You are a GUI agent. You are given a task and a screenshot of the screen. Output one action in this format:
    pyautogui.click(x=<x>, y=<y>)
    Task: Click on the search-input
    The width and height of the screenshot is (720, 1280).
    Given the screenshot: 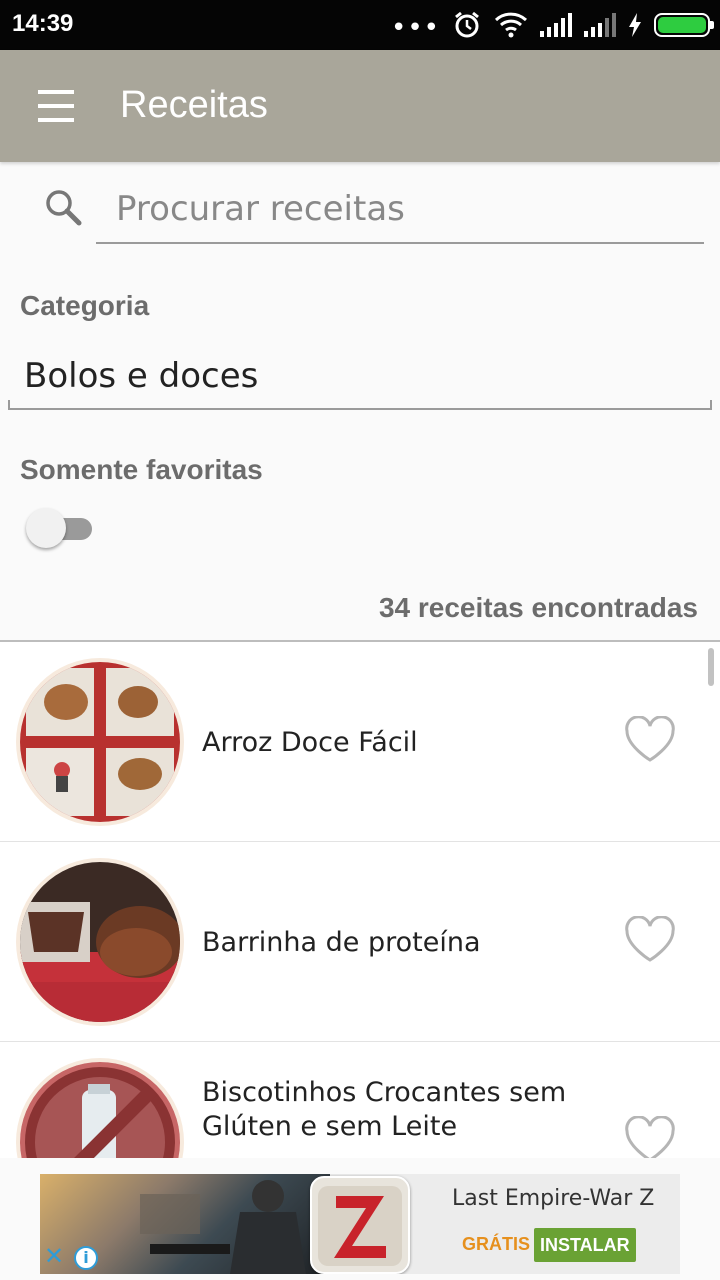 What is the action you would take?
    pyautogui.click(x=400, y=210)
    